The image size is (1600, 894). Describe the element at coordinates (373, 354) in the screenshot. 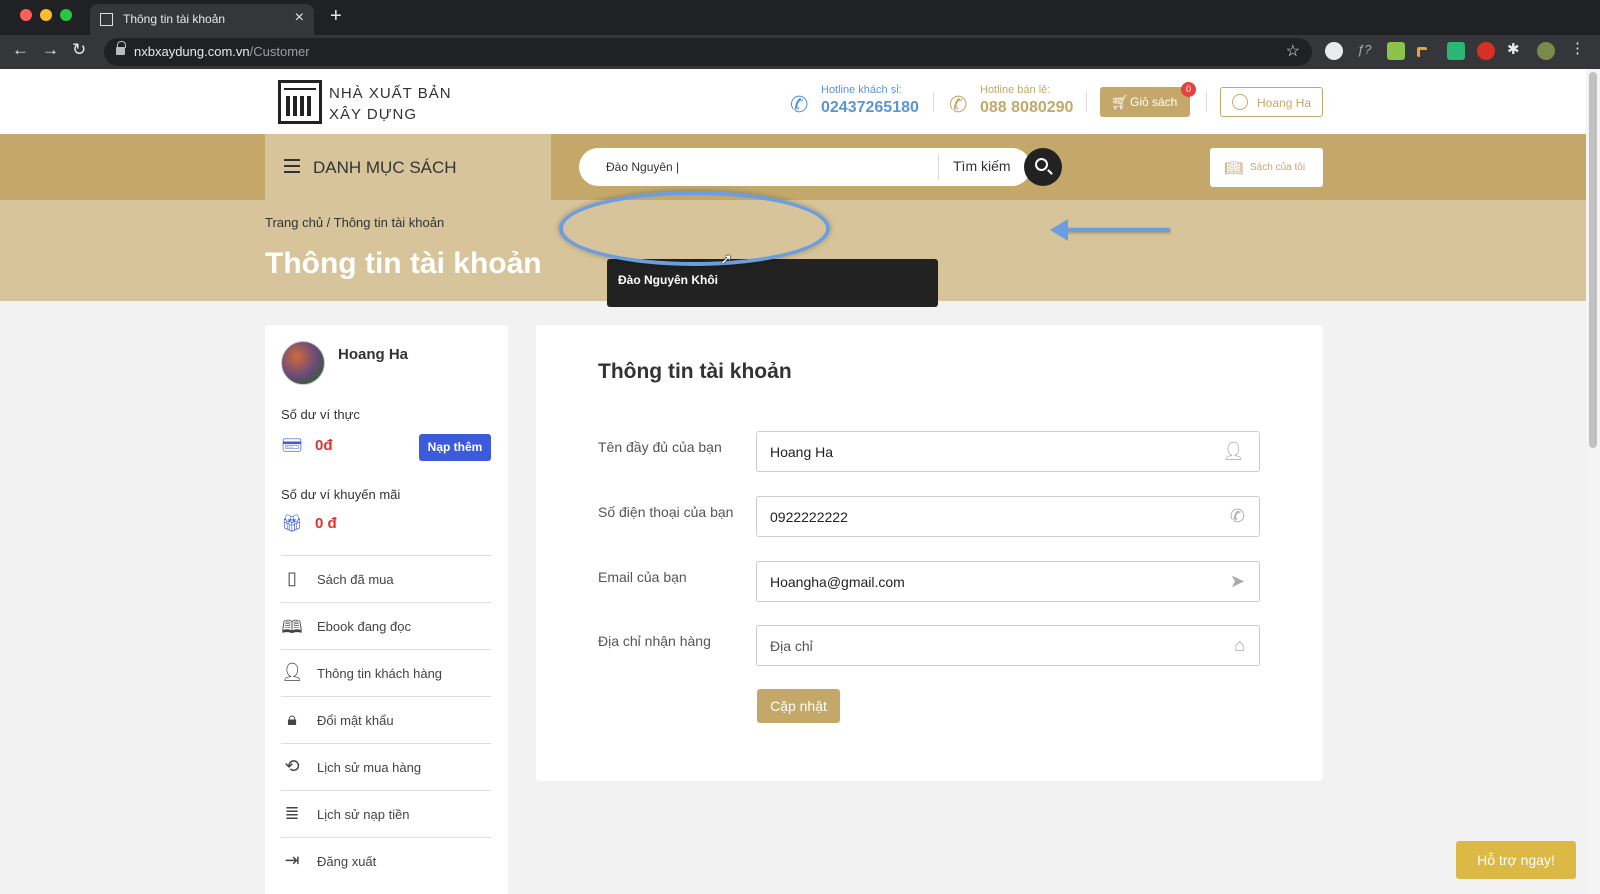

I see `sidebar-user-name: Hoang Ha` at that location.